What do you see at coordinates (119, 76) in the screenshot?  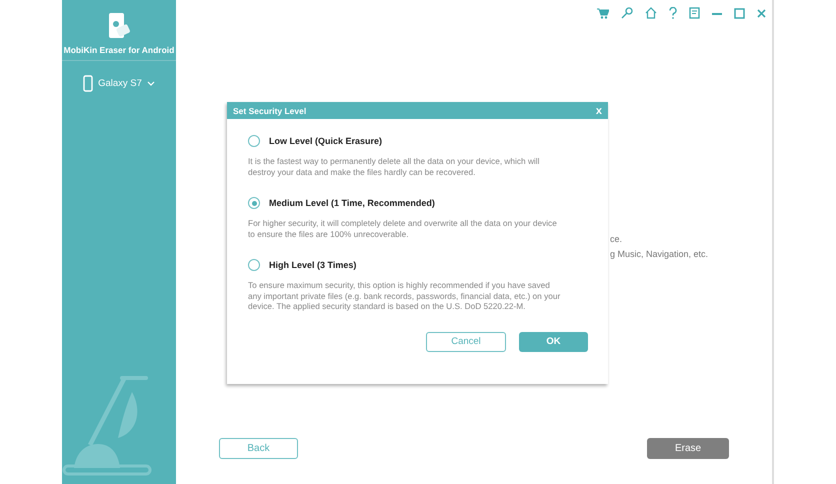 I see `device-selector: Galaxy S7` at bounding box center [119, 76].